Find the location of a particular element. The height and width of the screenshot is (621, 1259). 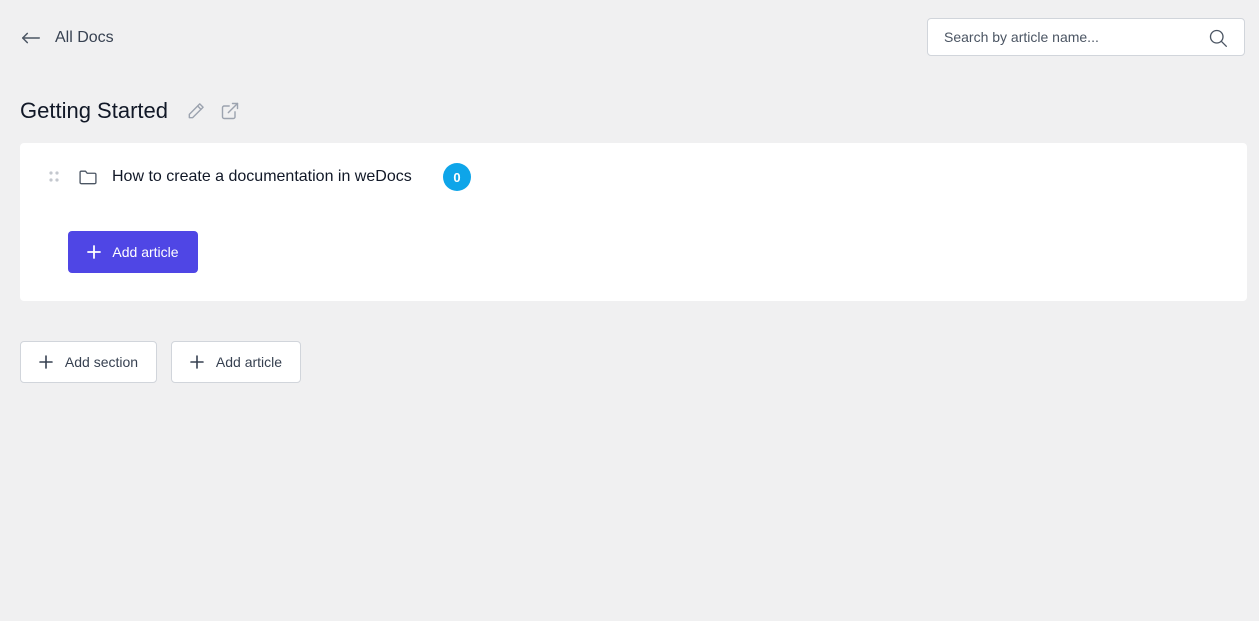

add-article-button: Add article is located at coordinates (133, 252).